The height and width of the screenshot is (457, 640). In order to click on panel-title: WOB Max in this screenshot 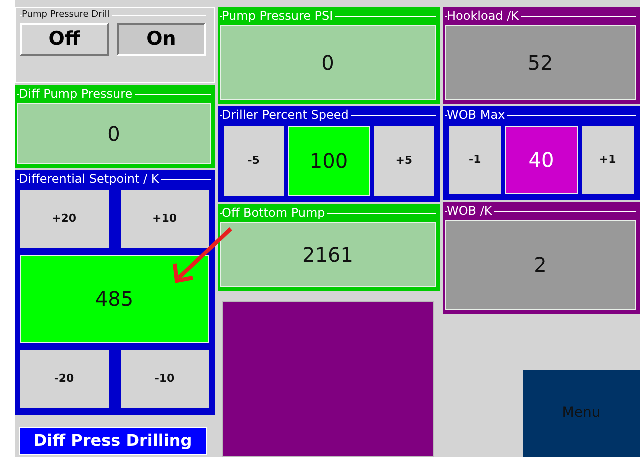, I will do `click(476, 115)`.